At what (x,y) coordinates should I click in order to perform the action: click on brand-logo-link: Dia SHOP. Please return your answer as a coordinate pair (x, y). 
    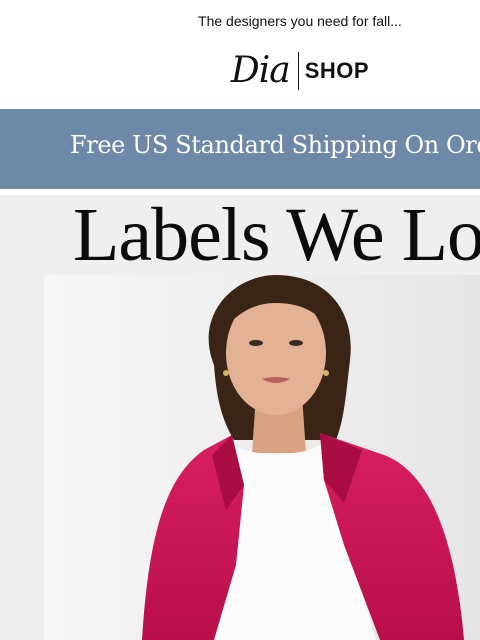
    Looking at the image, I should click on (300, 71).